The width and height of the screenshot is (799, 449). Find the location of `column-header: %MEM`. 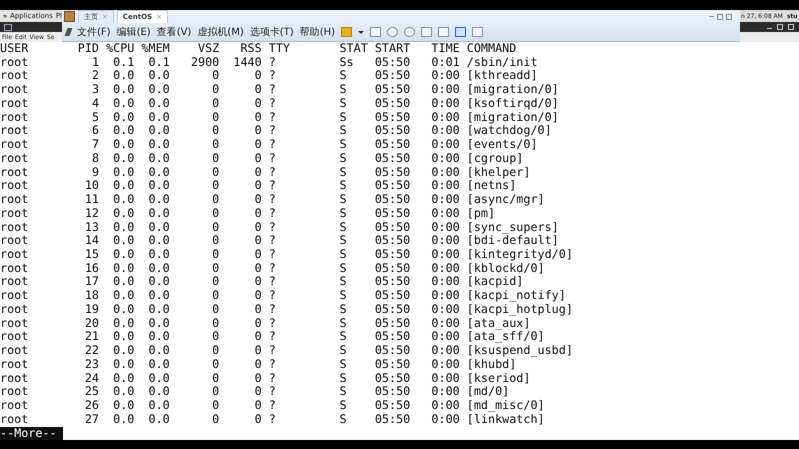

column-header: %MEM is located at coordinates (155, 48).